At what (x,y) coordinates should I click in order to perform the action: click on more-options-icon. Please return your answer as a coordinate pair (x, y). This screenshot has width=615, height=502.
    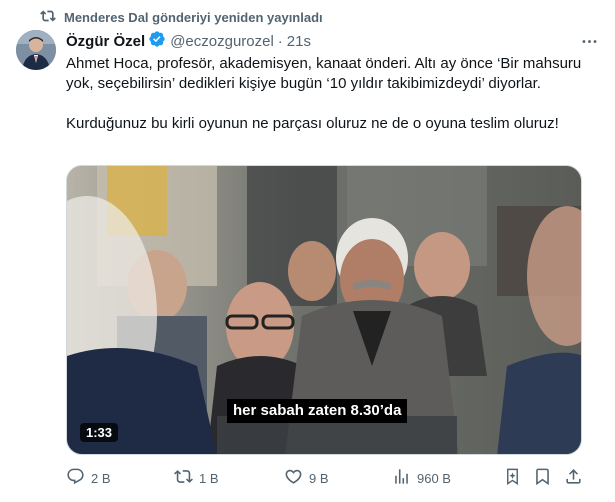
    Looking at the image, I should click on (589, 41).